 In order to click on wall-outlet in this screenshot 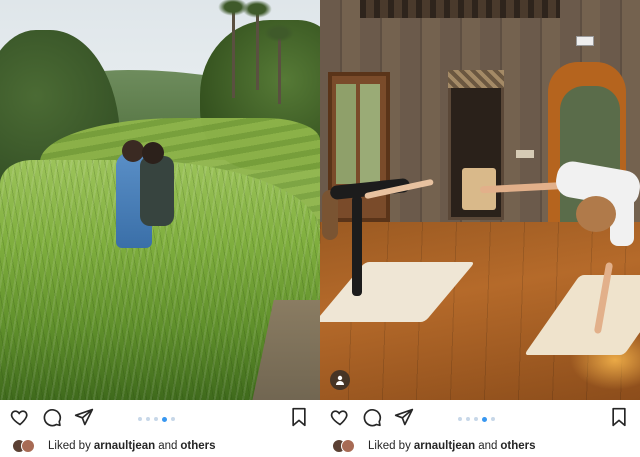, I will do `click(525, 154)`.